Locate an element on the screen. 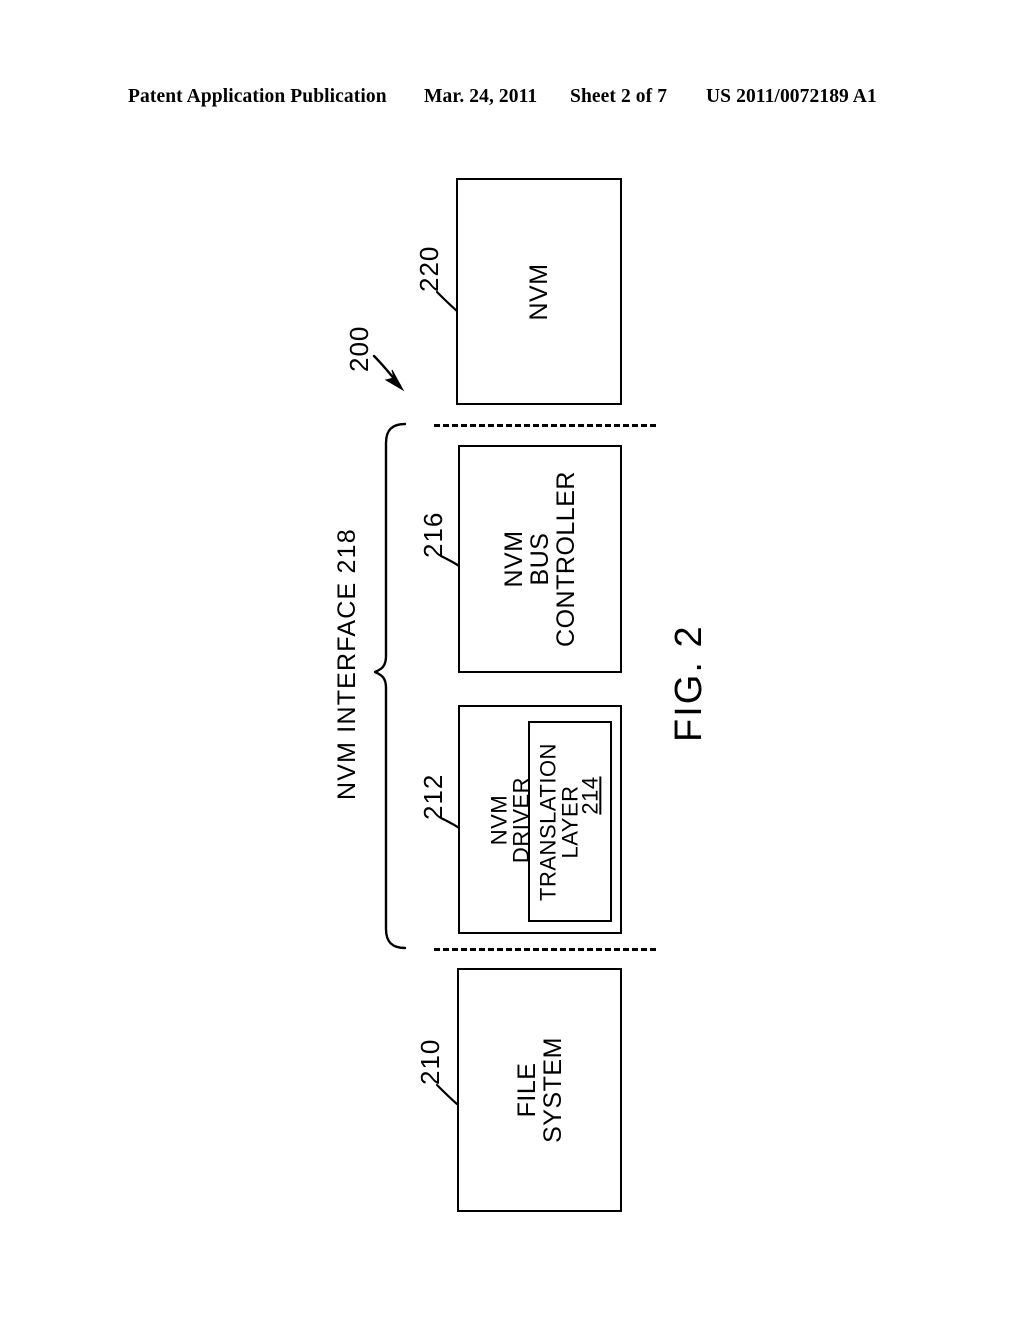 The height and width of the screenshot is (1320, 1024). block-file-system-label: FILE SYSTEM is located at coordinates (539, 1090).